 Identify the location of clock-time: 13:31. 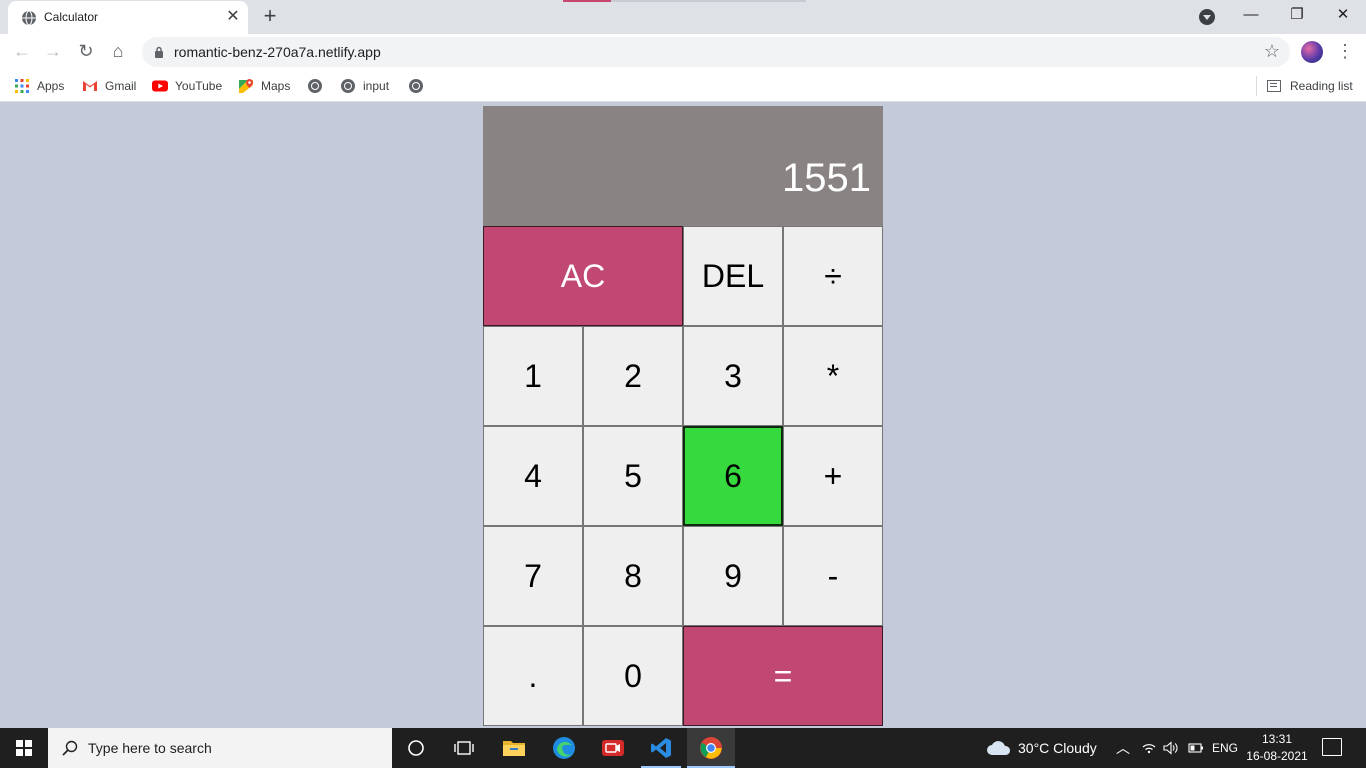
(1277, 739).